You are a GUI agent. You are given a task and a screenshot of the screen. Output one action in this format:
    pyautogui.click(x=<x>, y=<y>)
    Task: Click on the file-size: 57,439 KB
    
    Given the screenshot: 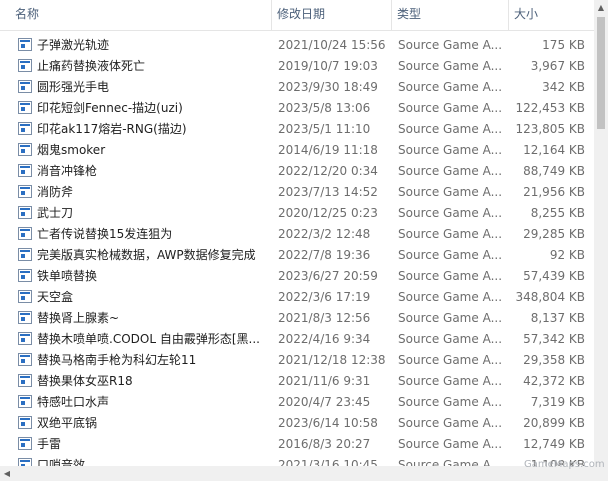 What is the action you would take?
    pyautogui.click(x=554, y=276)
    